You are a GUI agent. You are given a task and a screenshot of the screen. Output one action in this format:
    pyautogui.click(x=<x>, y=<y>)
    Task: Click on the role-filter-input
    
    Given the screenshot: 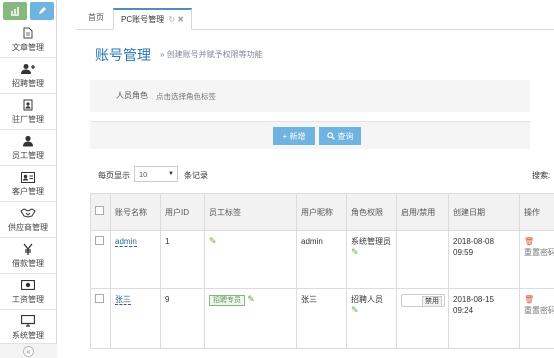 What is the action you would take?
    pyautogui.click(x=227, y=96)
    